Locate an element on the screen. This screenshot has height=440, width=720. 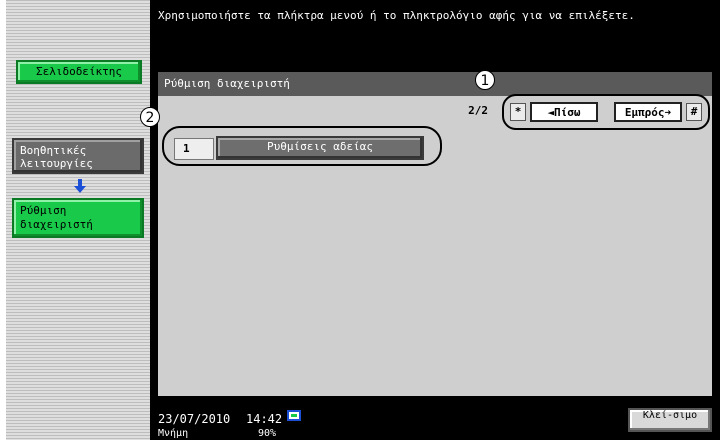
page-indicator: 2/2 is located at coordinates (478, 110).